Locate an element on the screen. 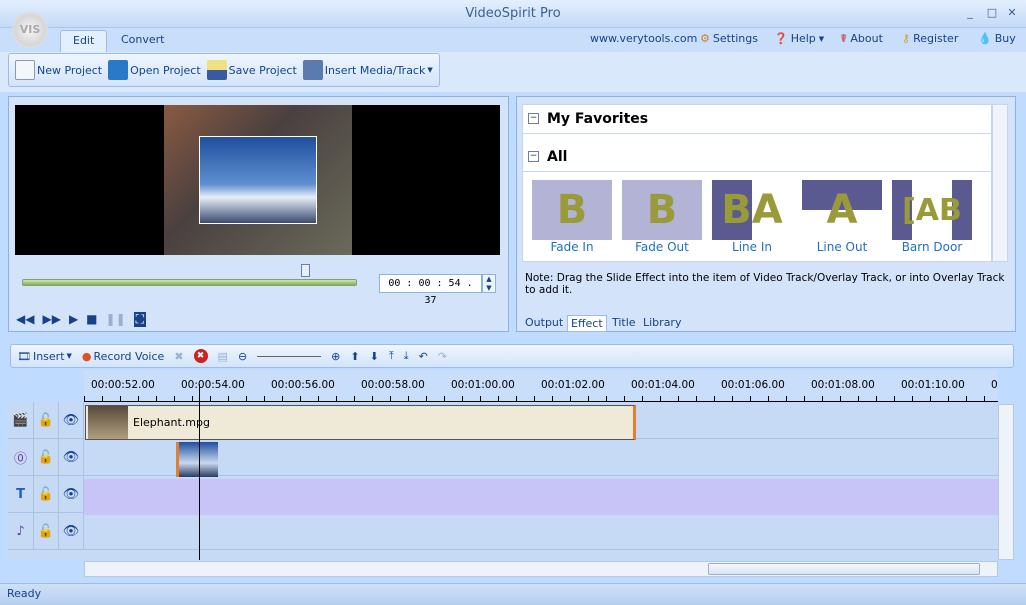 The image size is (1026, 605). effect-fade-in: B Fade In is located at coordinates (572, 217).